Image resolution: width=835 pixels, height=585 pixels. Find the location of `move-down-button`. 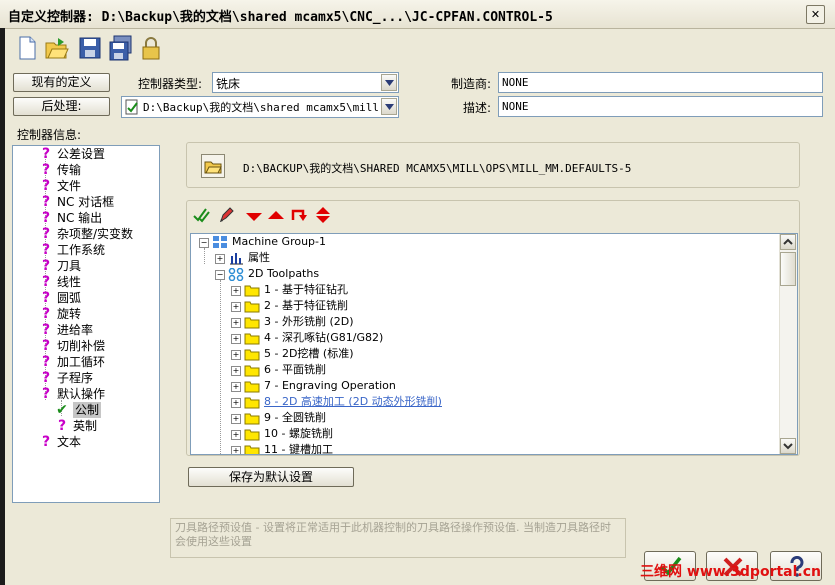

move-down-button is located at coordinates (254, 215).